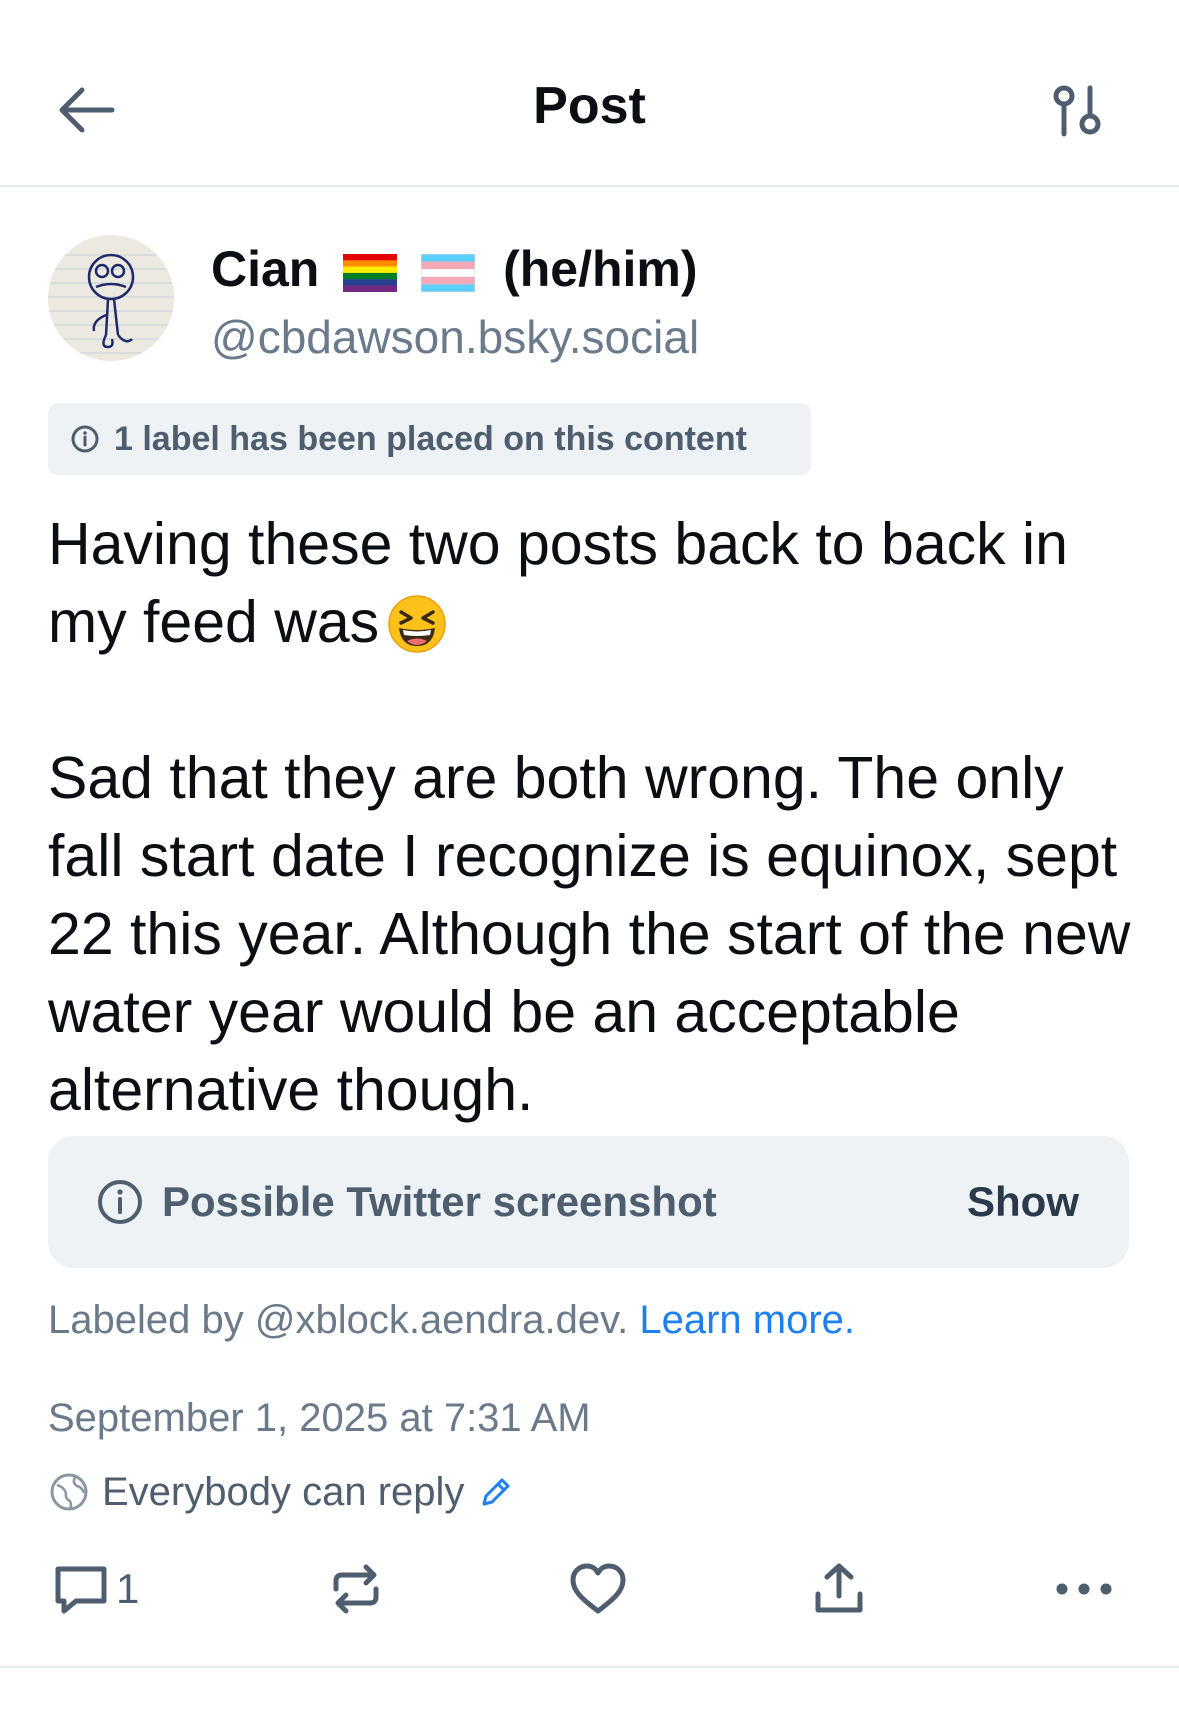  What do you see at coordinates (319, 1418) in the screenshot?
I see `post-timestamp: September 1, 2025 at 7:31 AM` at bounding box center [319, 1418].